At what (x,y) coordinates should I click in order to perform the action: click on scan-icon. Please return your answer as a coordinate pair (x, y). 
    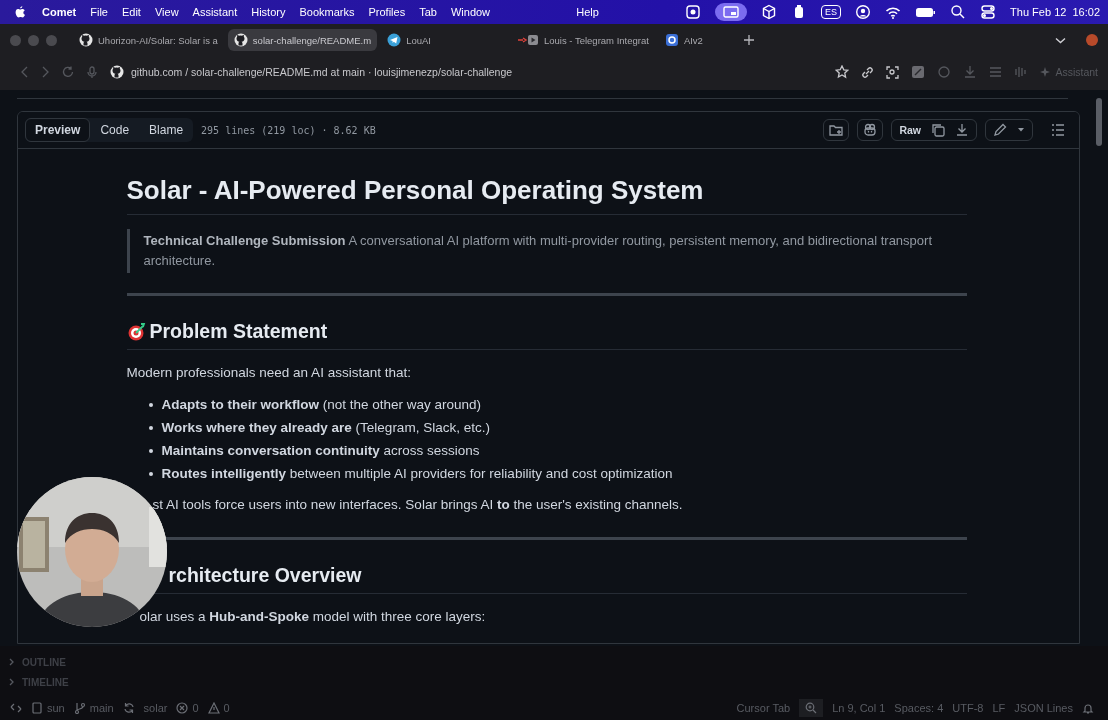
    Looking at the image, I should click on (893, 72).